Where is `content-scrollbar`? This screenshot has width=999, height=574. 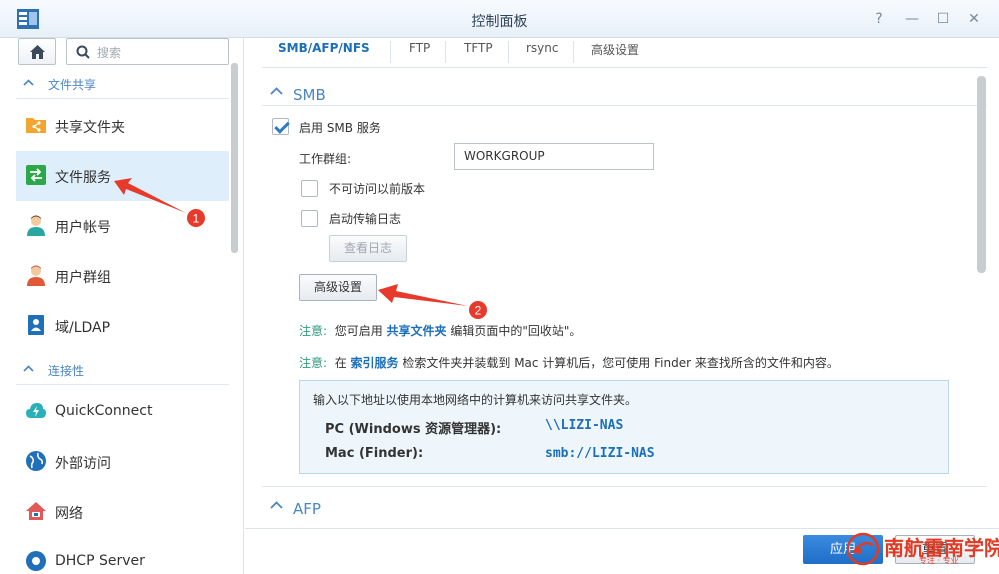
content-scrollbar is located at coordinates (981, 174).